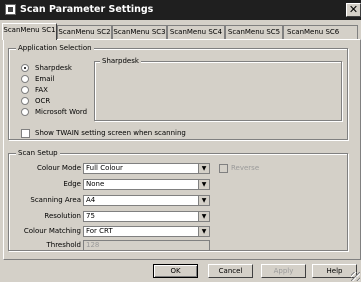 The width and height of the screenshot is (361, 282). I want to click on tab-scanmenu-sc4: ScanMenu SC4, so click(196, 32).